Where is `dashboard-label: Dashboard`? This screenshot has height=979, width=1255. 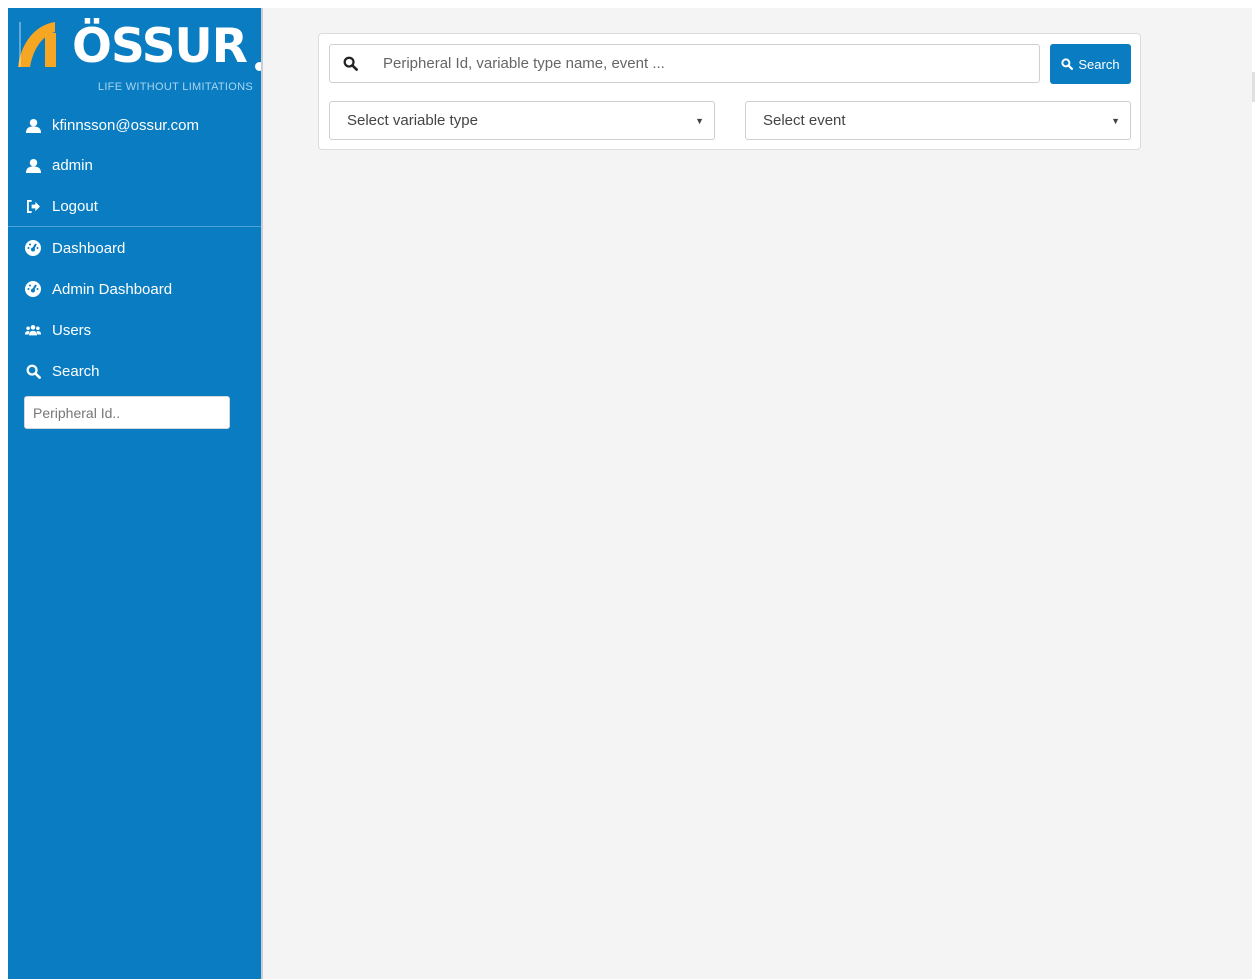 dashboard-label: Dashboard is located at coordinates (89, 248).